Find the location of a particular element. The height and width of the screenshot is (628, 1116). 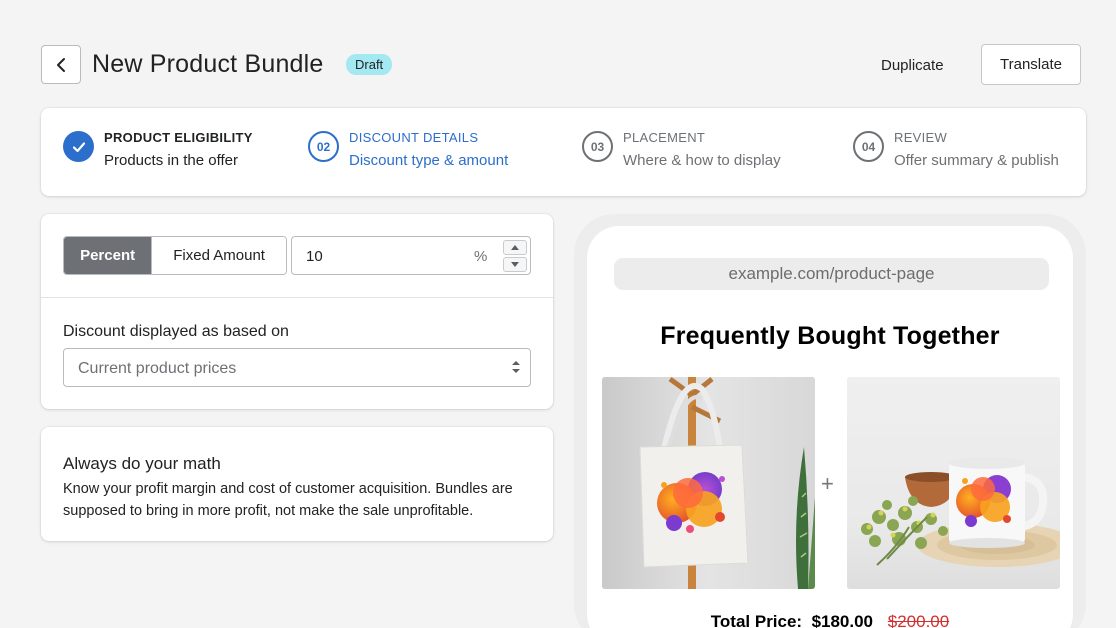

step-title: PRODUCT ELIGIBILITY is located at coordinates (178, 137).